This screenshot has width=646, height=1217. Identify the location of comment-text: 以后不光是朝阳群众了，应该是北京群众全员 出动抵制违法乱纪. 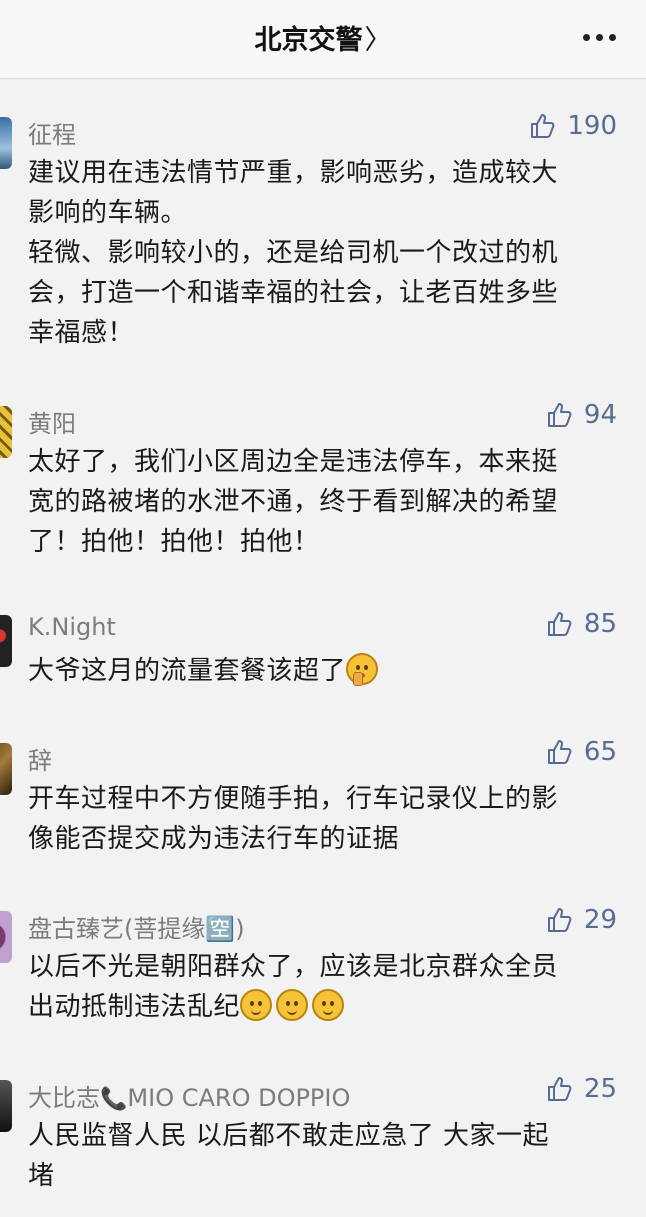
(323, 987).